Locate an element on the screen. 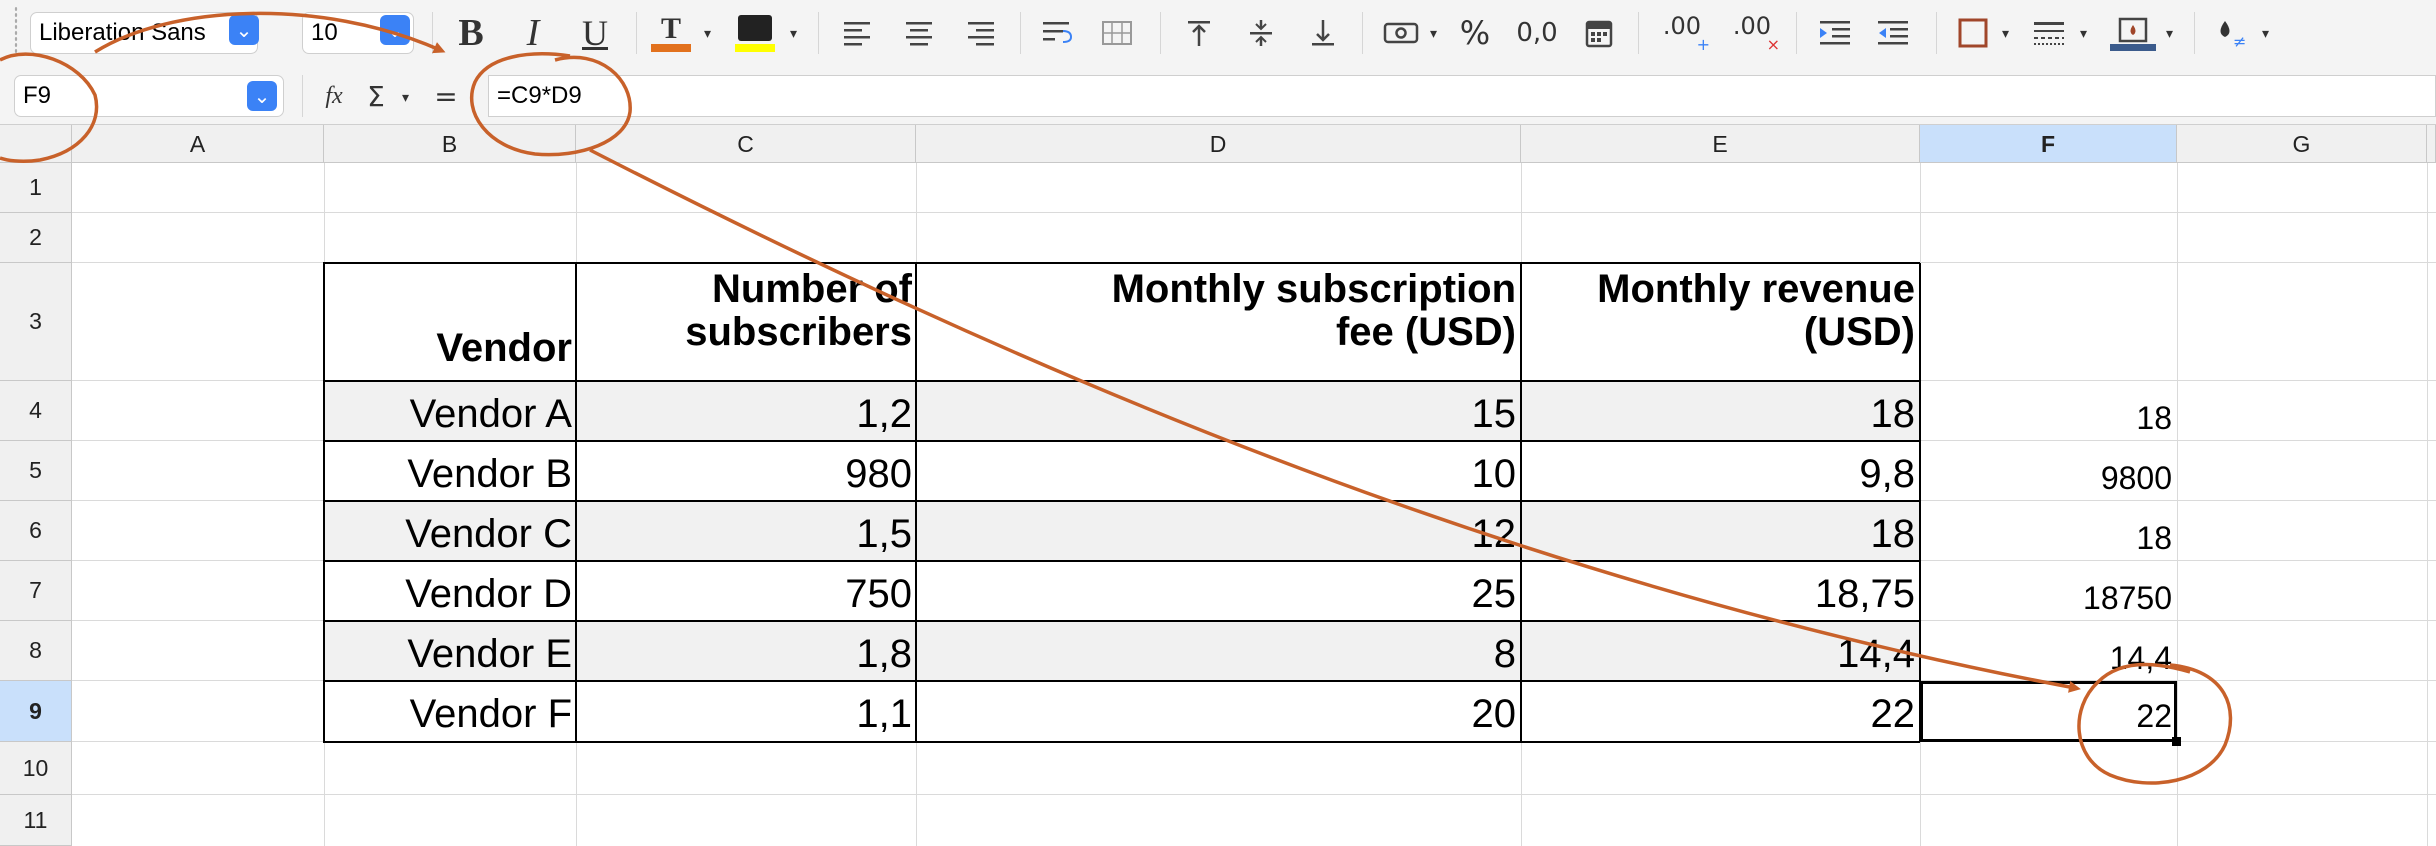  font-size-dropdown-icon: ⌄ is located at coordinates (395, 30).